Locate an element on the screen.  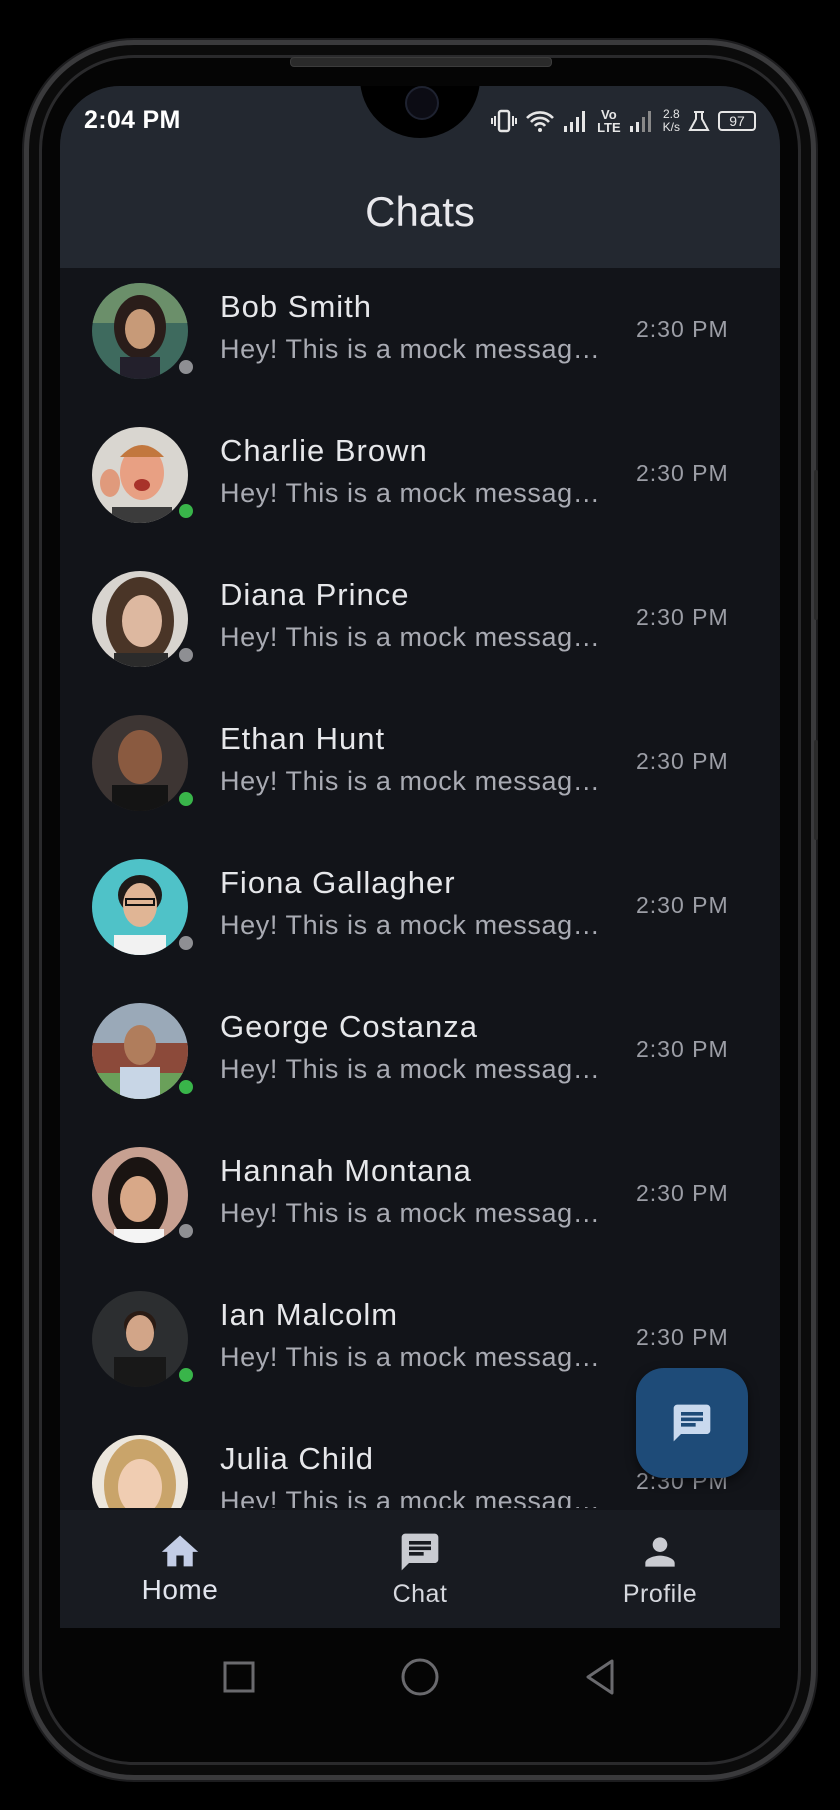
volte-bottom: LTE is located at coordinates (609, 127).